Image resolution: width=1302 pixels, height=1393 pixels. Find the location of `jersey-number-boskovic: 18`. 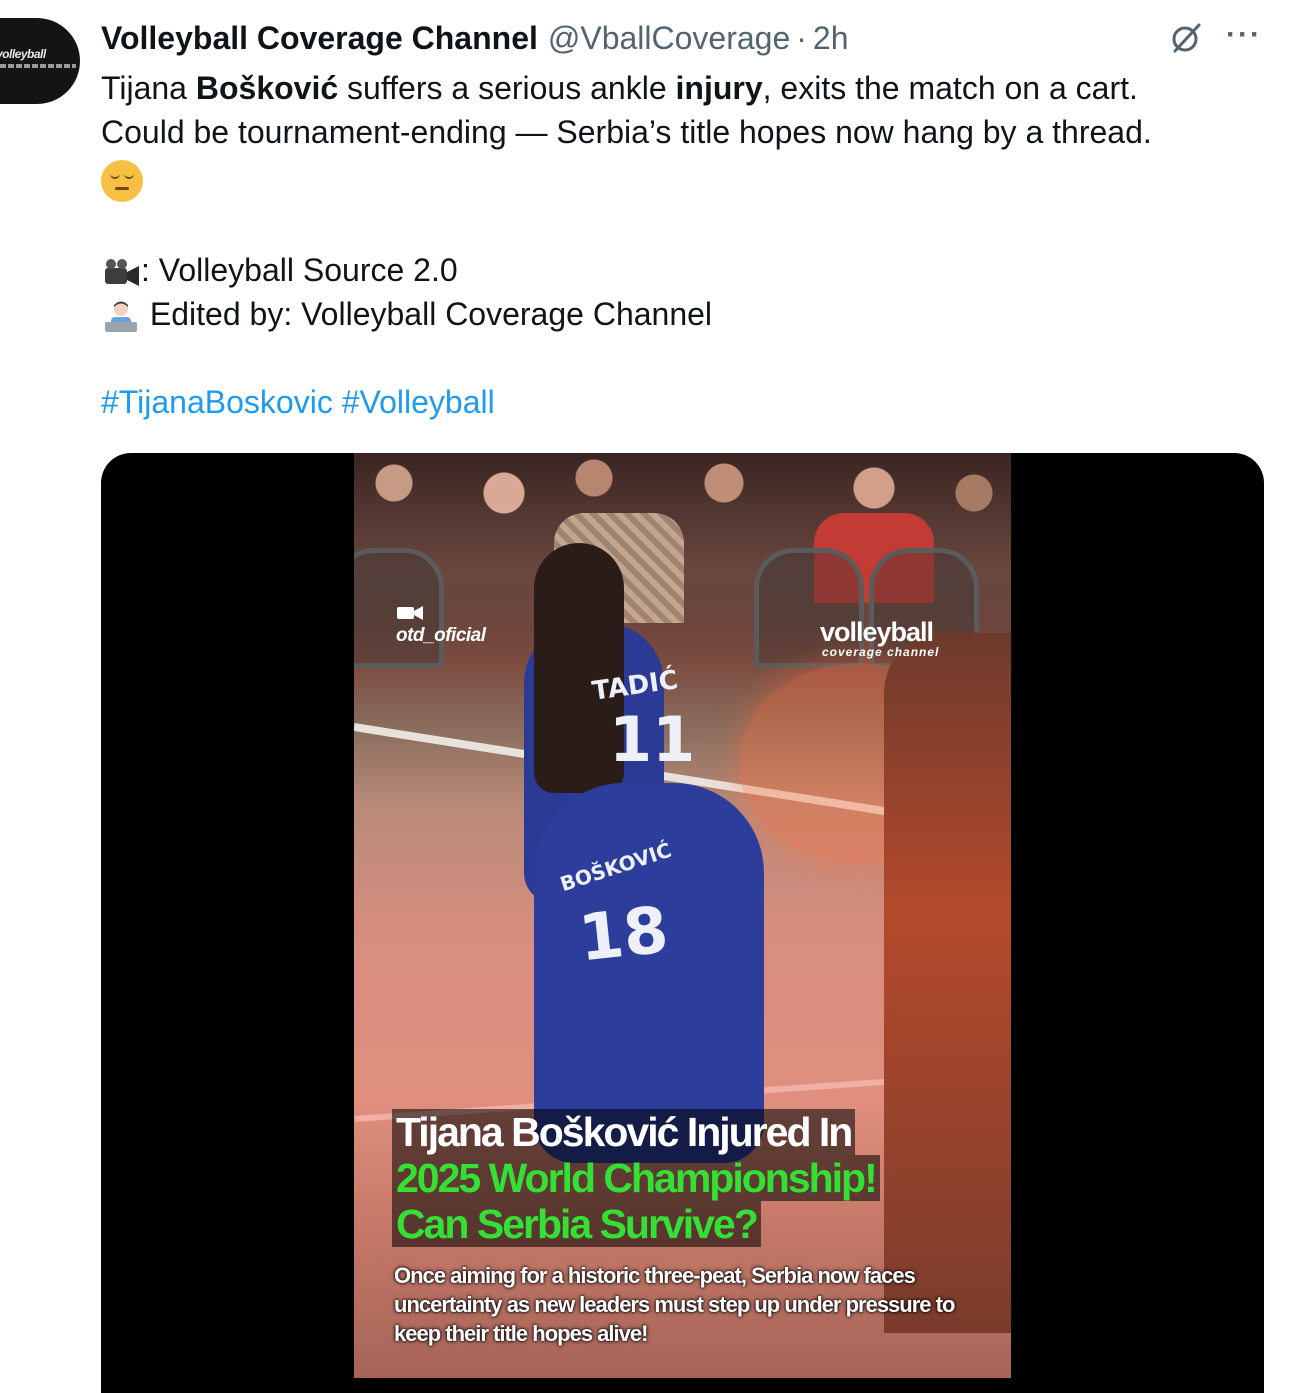

jersey-number-boskovic: 18 is located at coordinates (623, 935).